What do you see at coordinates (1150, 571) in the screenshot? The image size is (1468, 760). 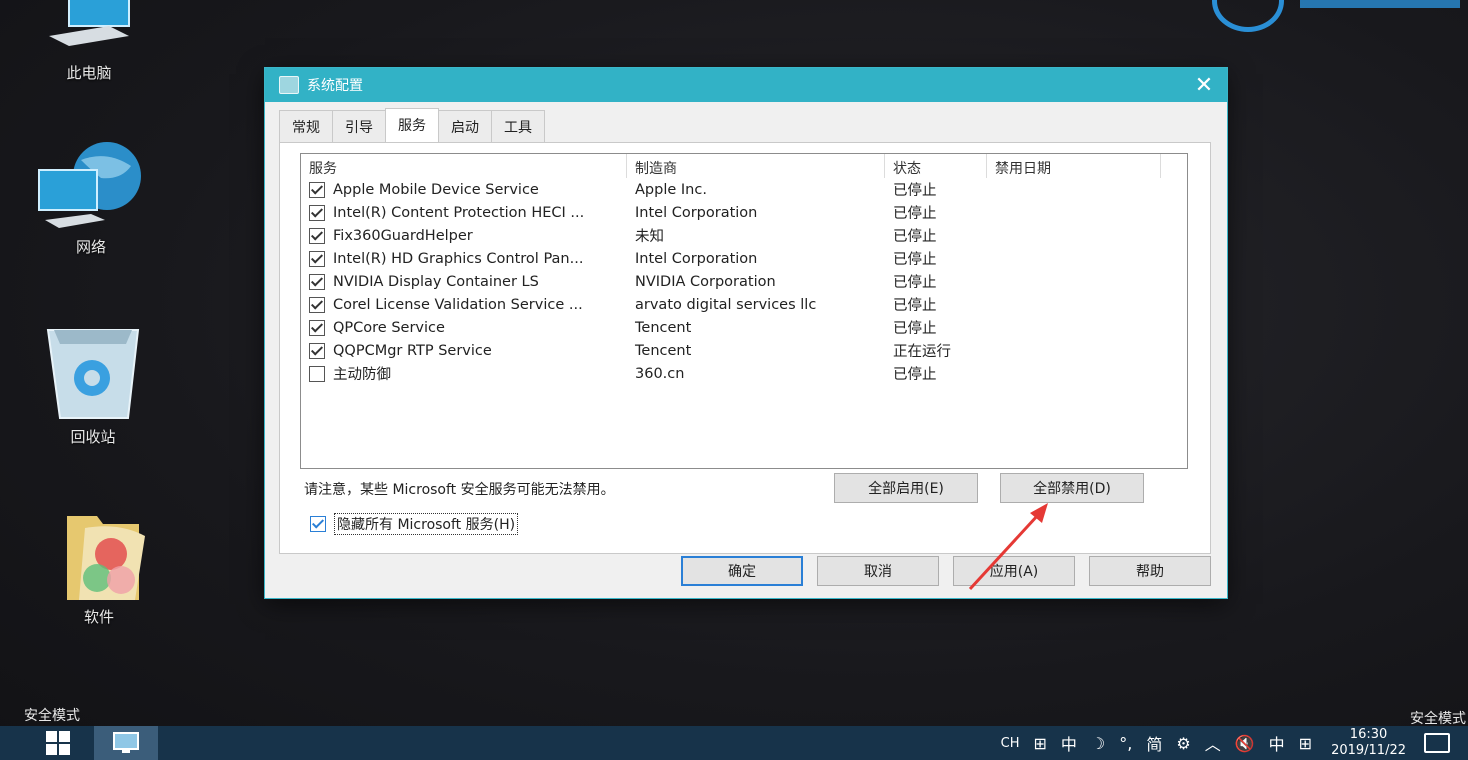 I see `help-button: 帮助` at bounding box center [1150, 571].